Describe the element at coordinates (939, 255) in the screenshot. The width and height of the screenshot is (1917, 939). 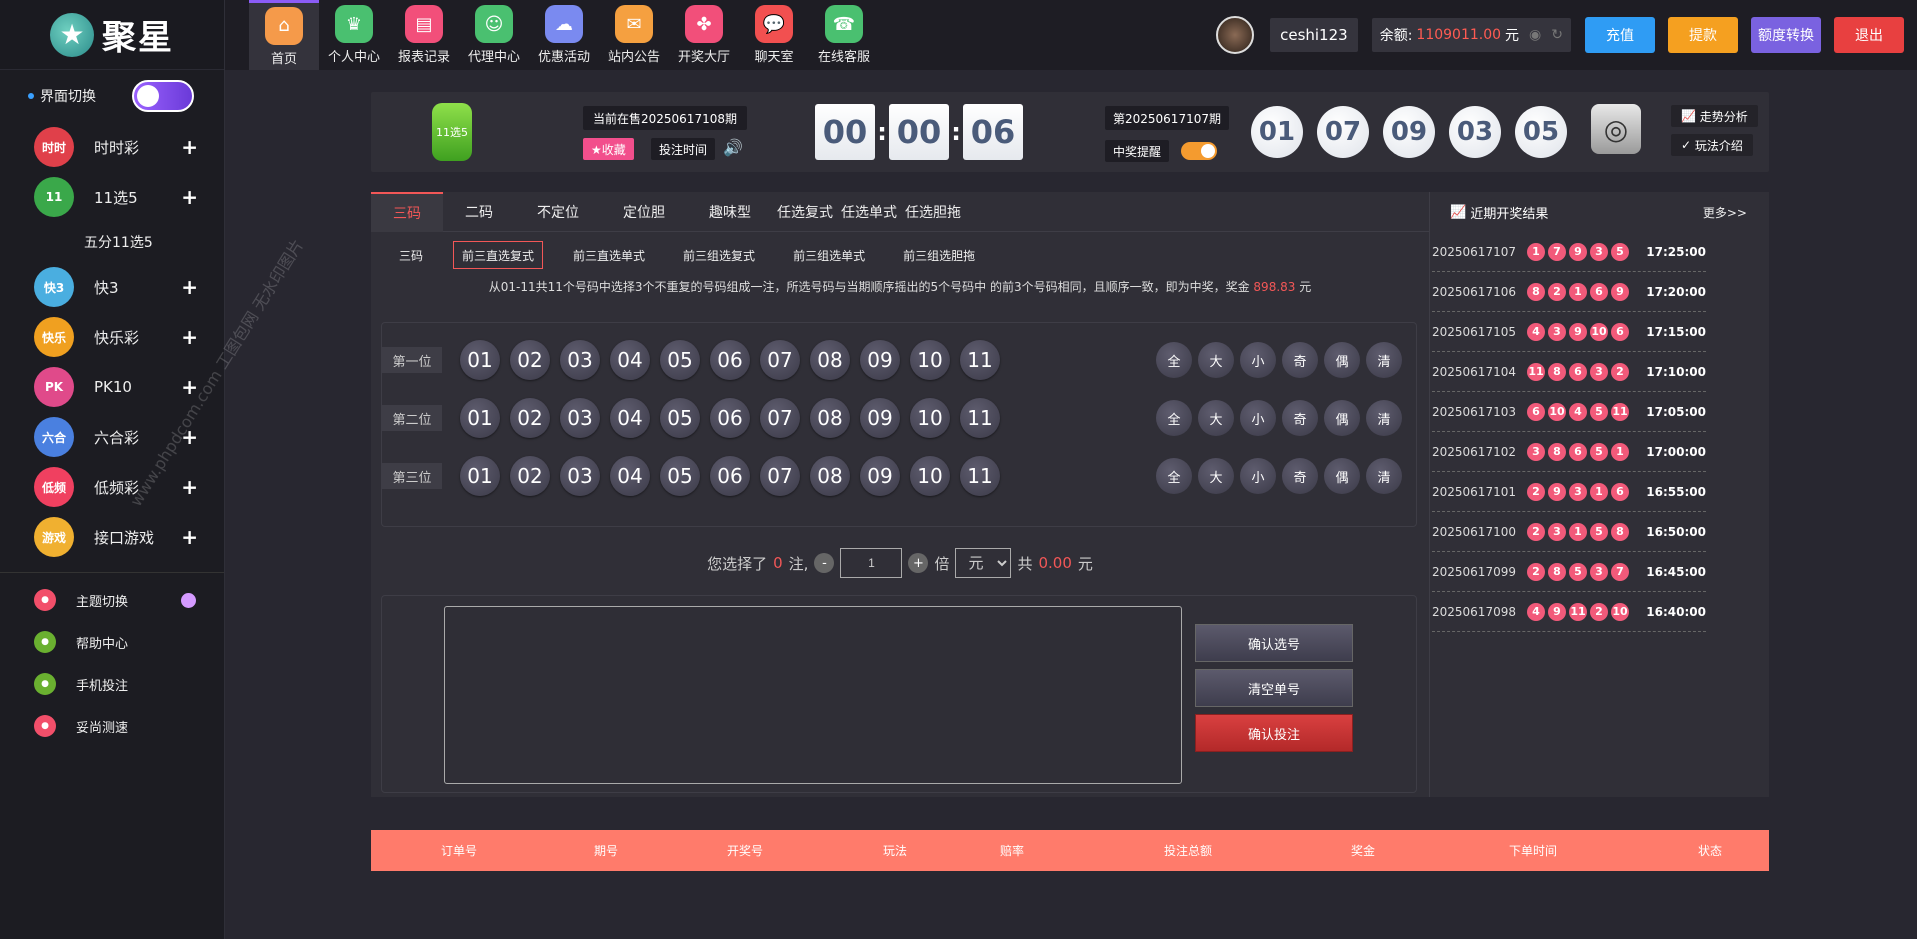
I see `subtab-5: 前三组选胆拖` at that location.